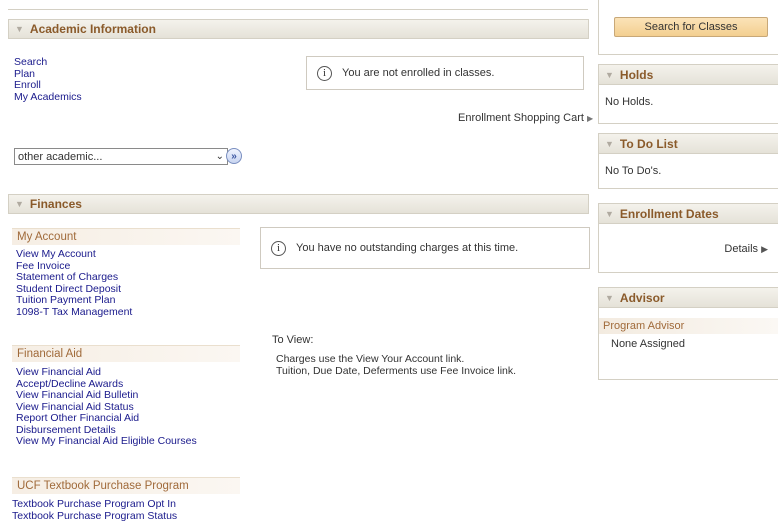 The height and width of the screenshot is (525, 778). I want to click on link-textbook-opt-in: Textbook Purchase Program Opt In, so click(94, 504).